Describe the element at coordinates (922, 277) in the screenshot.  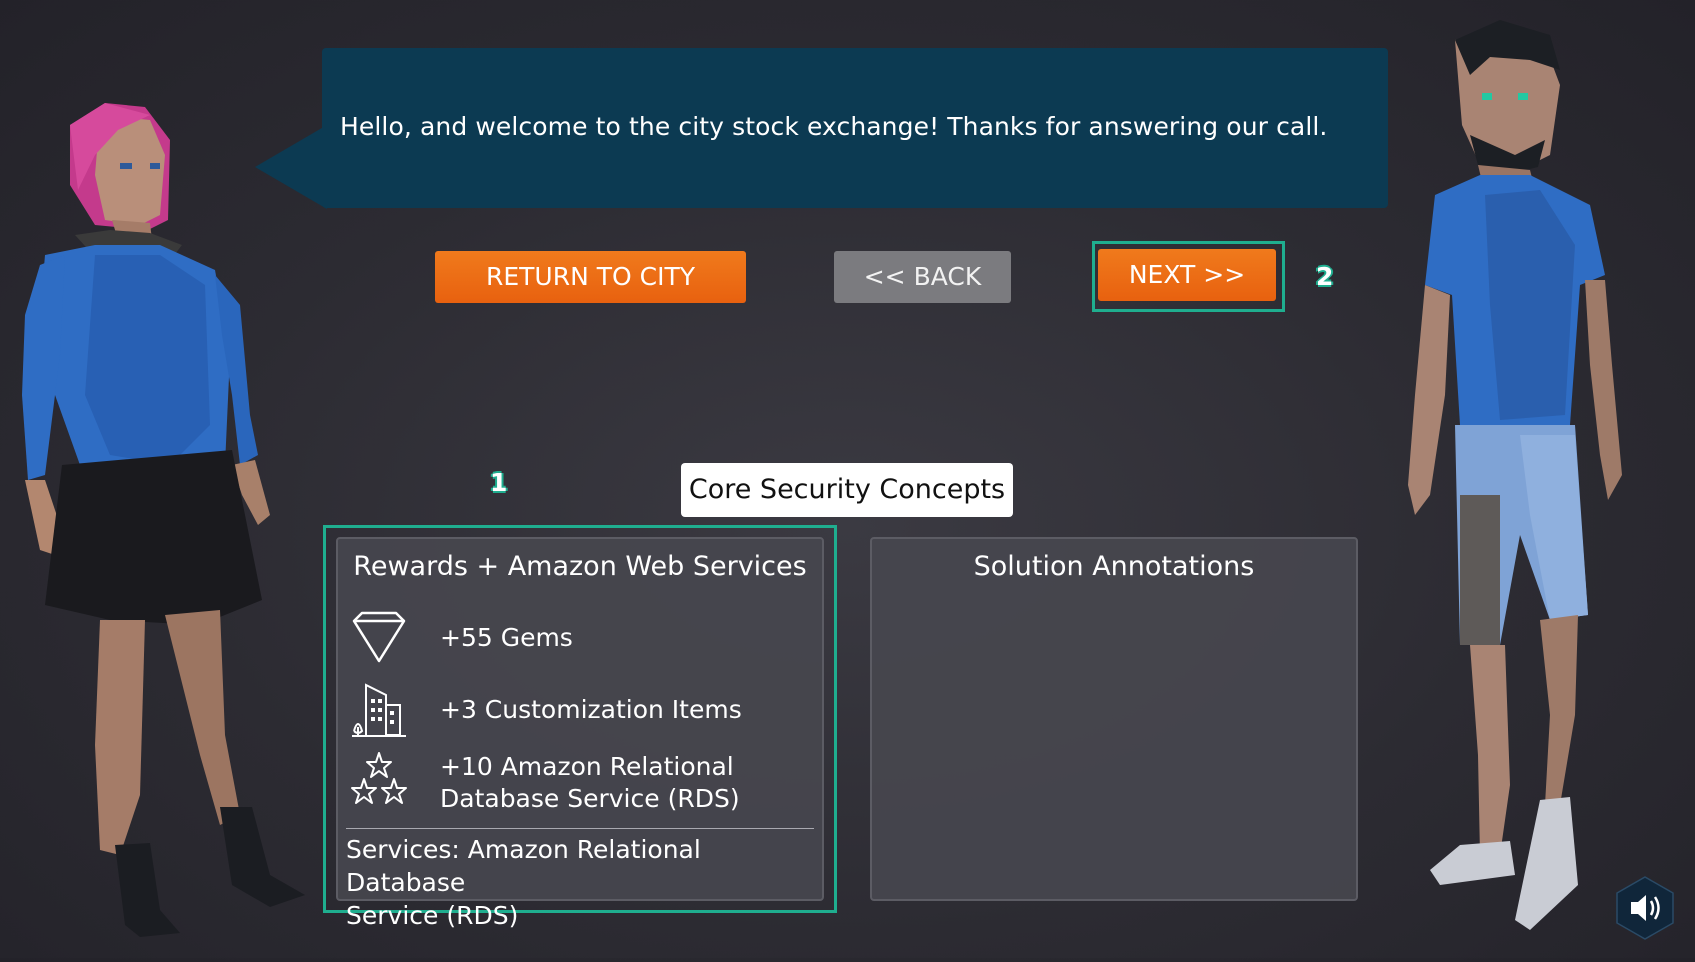
I see `back-button: << BACK` at that location.